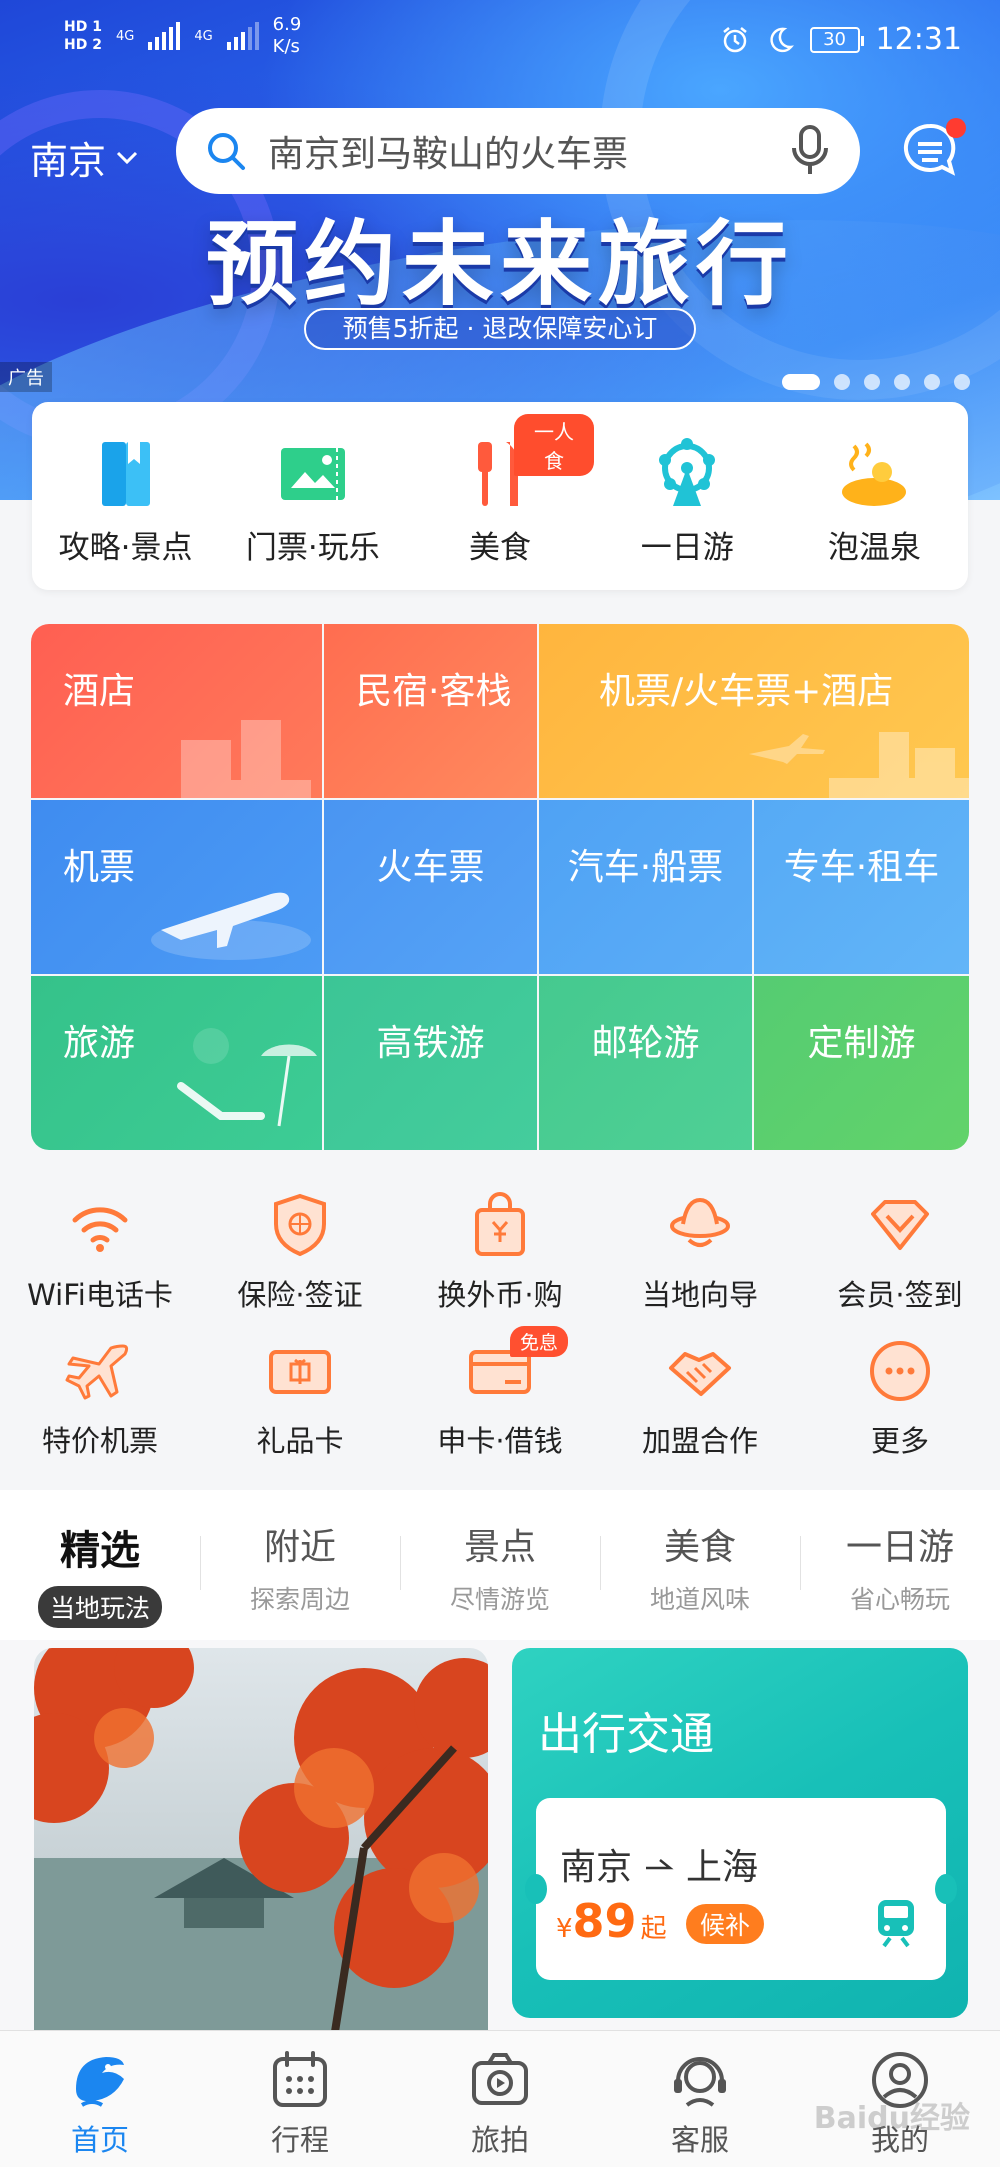  Describe the element at coordinates (741, 1889) in the screenshot. I see `train-ticket: 南京 上海 ¥ 89 起 候补` at that location.